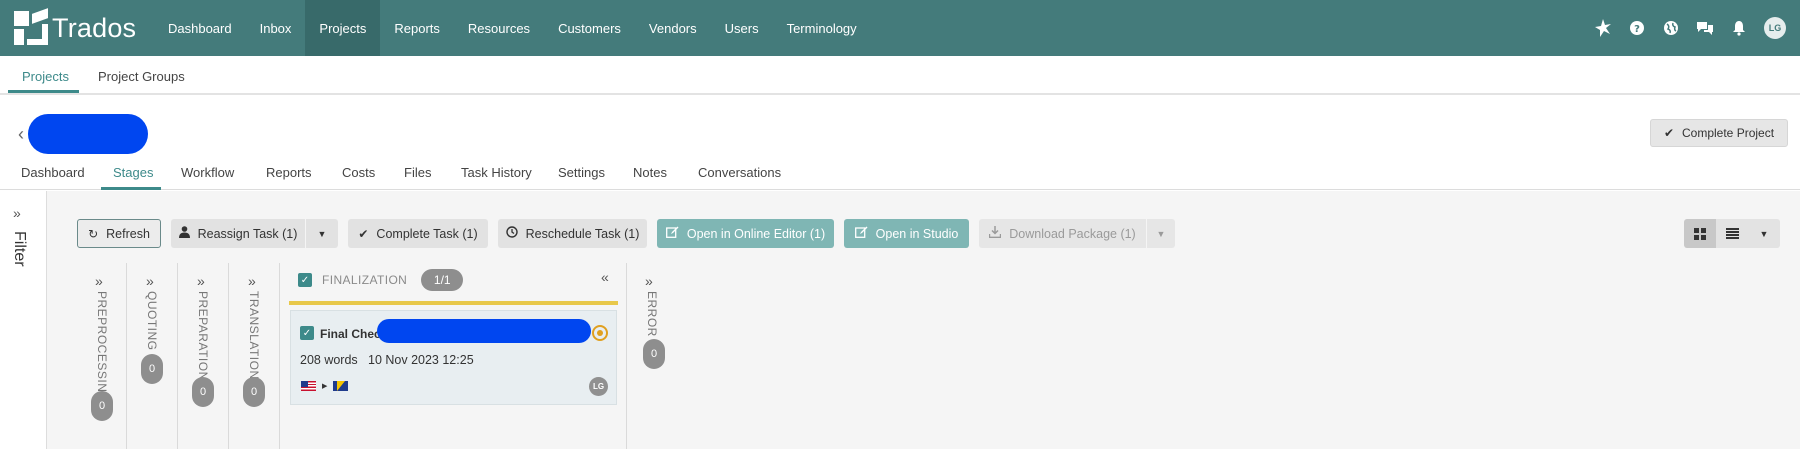  Describe the element at coordinates (141, 76) in the screenshot. I see `subtab-project-groups: Project Groups` at that location.